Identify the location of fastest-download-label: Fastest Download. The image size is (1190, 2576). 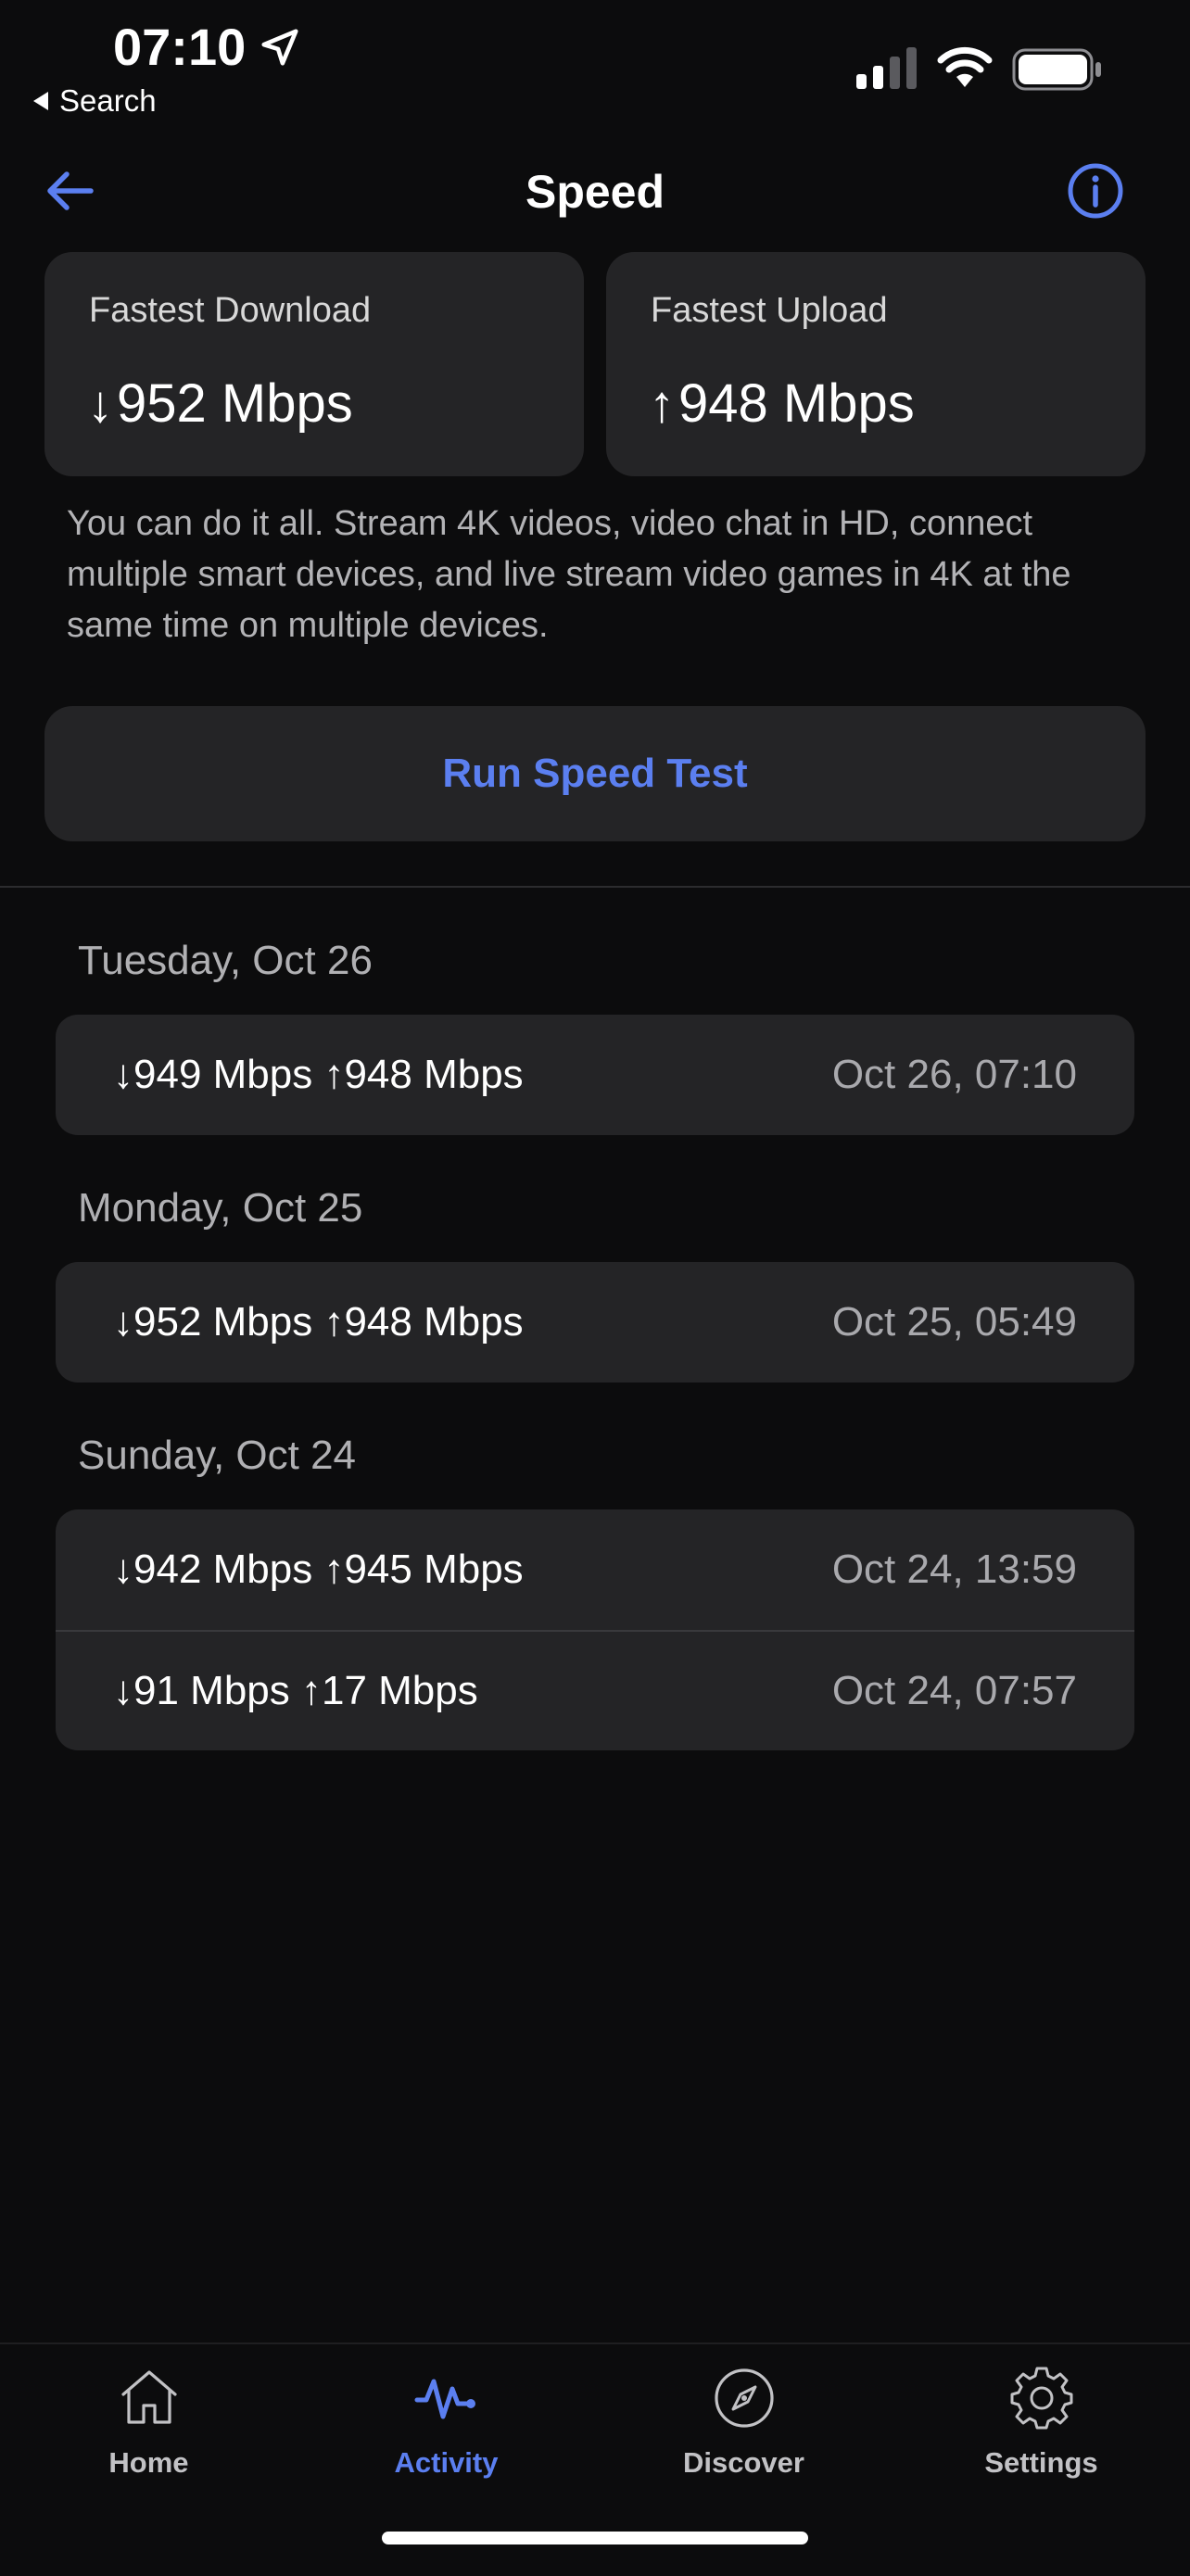
(230, 310).